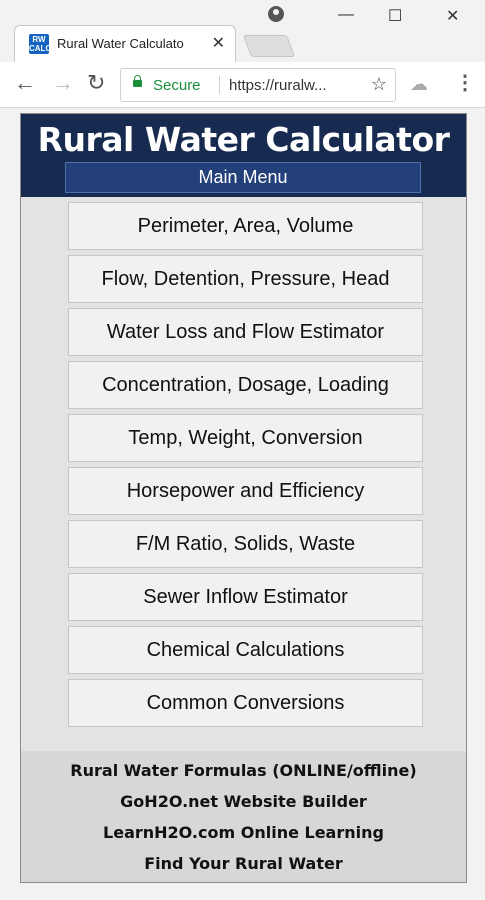  What do you see at coordinates (243, 801) in the screenshot?
I see `footer-link-goh2o-website-builder: GoH2O.net Website Builder` at bounding box center [243, 801].